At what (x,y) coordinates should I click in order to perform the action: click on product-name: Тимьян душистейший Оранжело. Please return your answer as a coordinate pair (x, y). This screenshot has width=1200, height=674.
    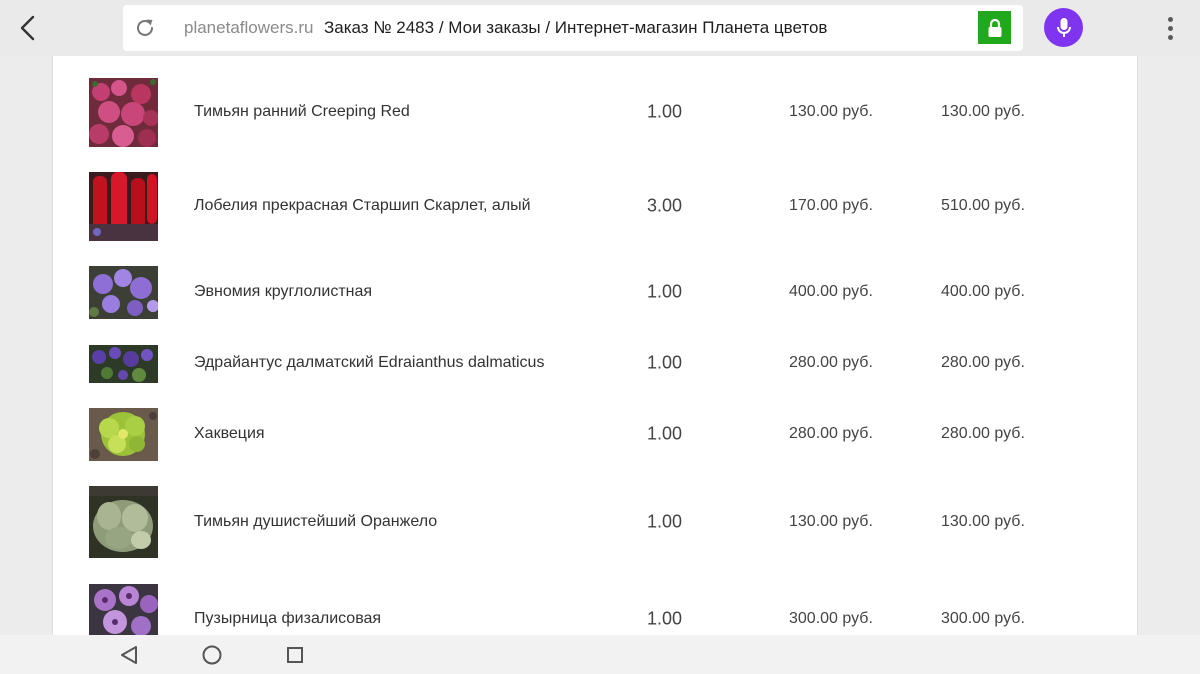
    Looking at the image, I should click on (315, 522).